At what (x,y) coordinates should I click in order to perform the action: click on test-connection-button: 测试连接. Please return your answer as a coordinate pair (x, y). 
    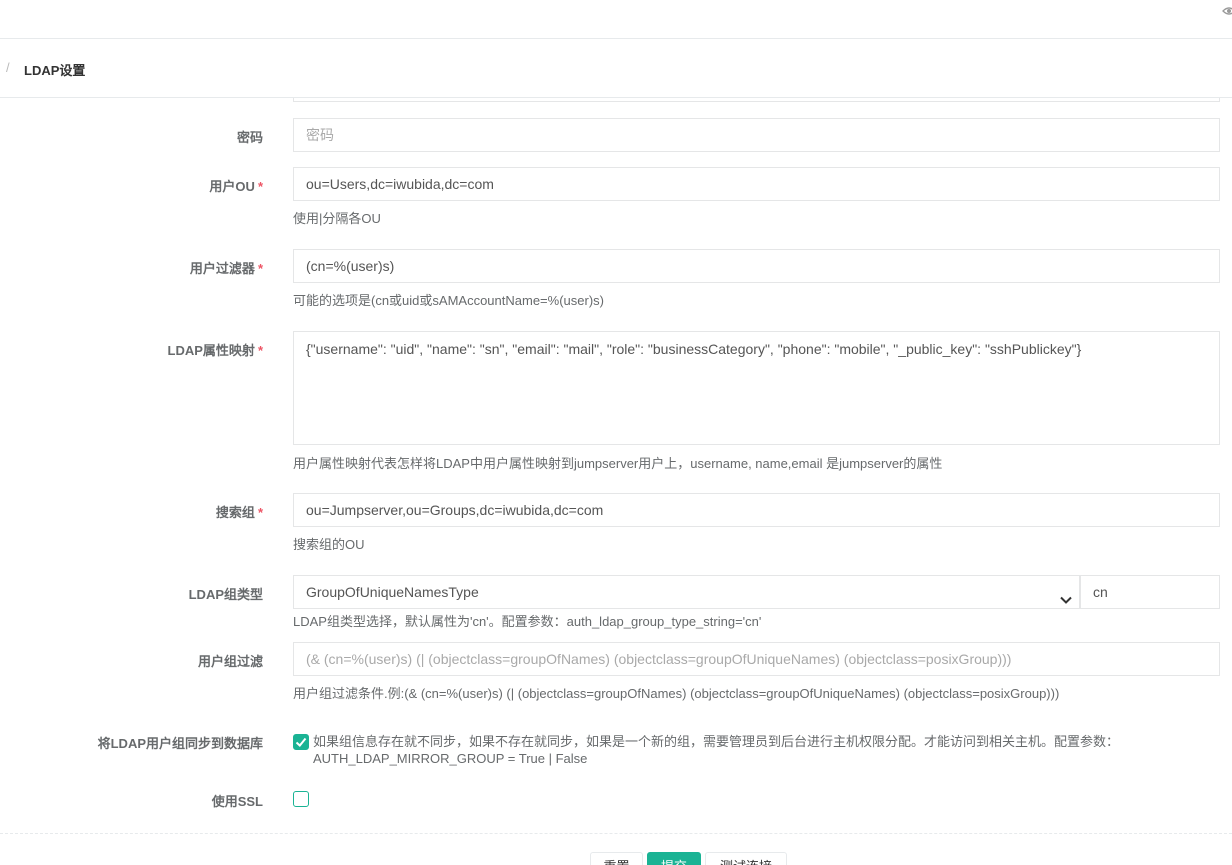
    Looking at the image, I should click on (746, 858).